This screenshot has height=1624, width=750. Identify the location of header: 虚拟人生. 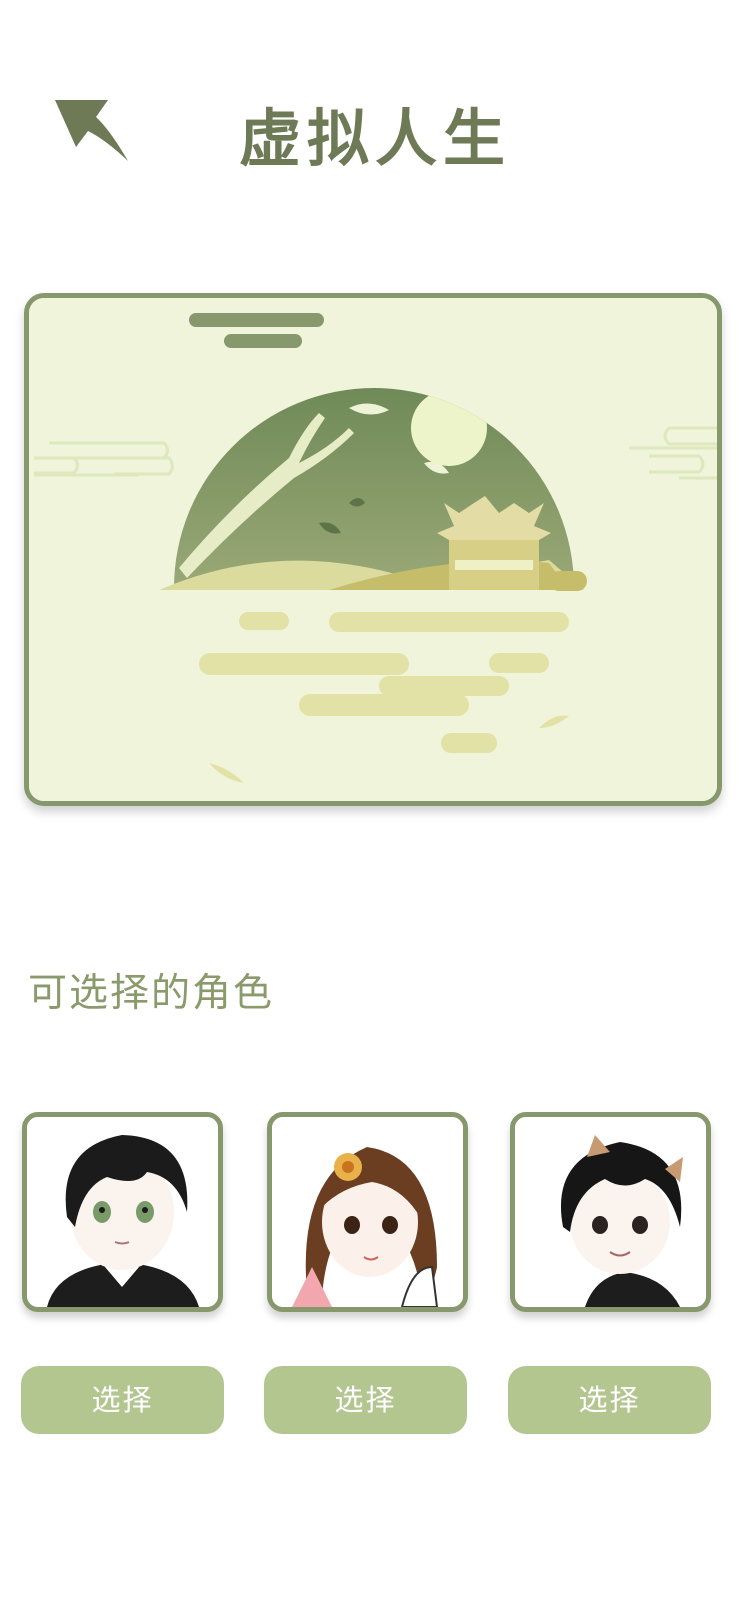
(375, 120).